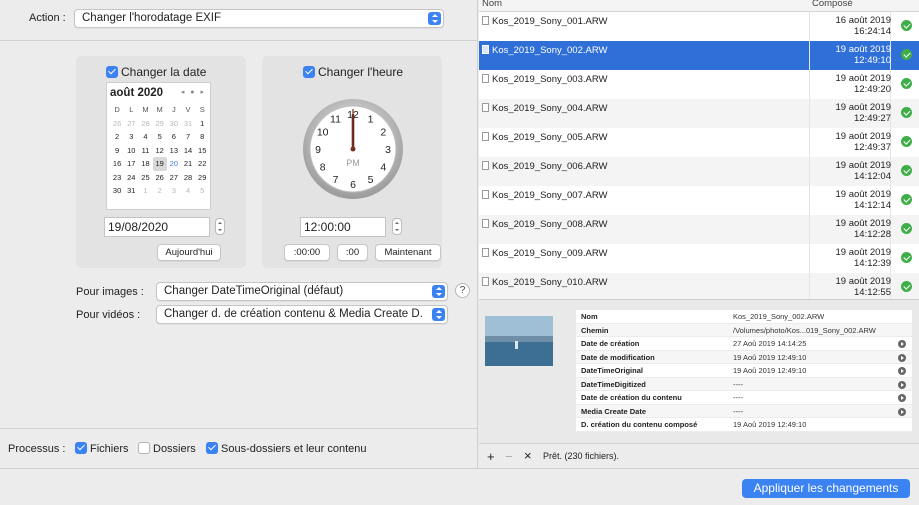 Image resolution: width=919 pixels, height=505 pixels. I want to click on calendar-day: 16, so click(117, 164).